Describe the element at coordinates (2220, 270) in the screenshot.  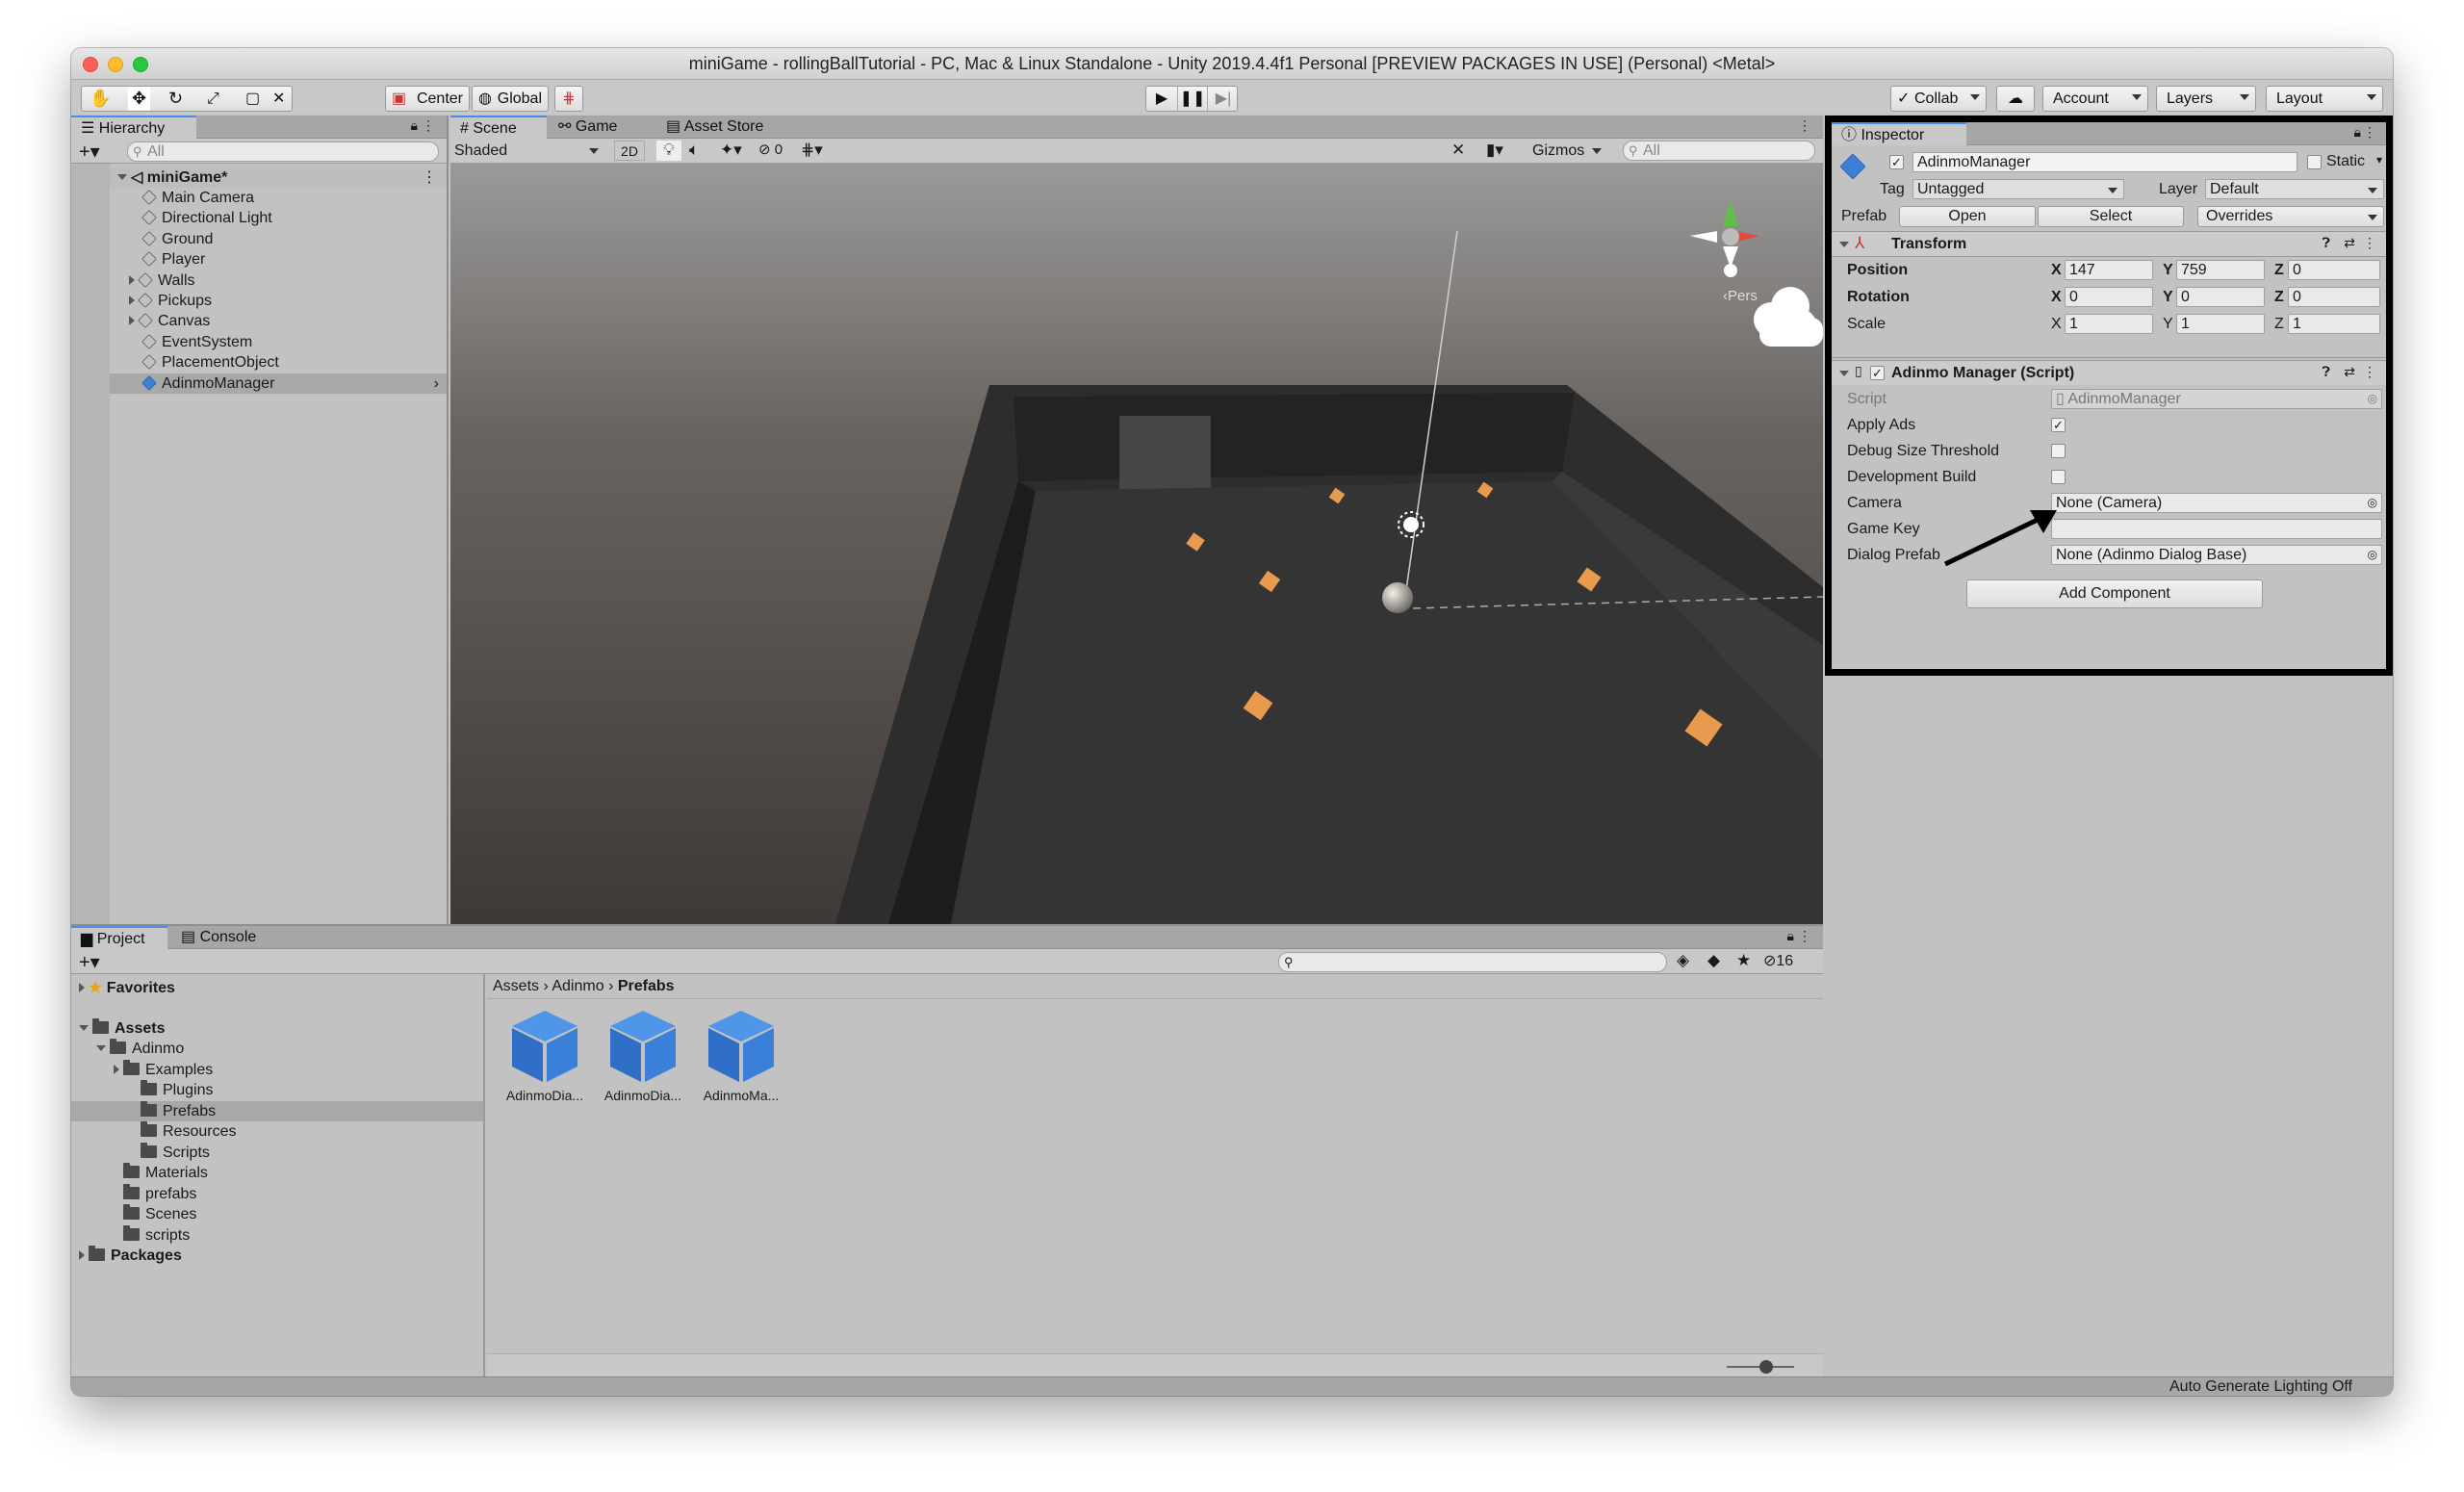
I see `position-y-field: 759` at that location.